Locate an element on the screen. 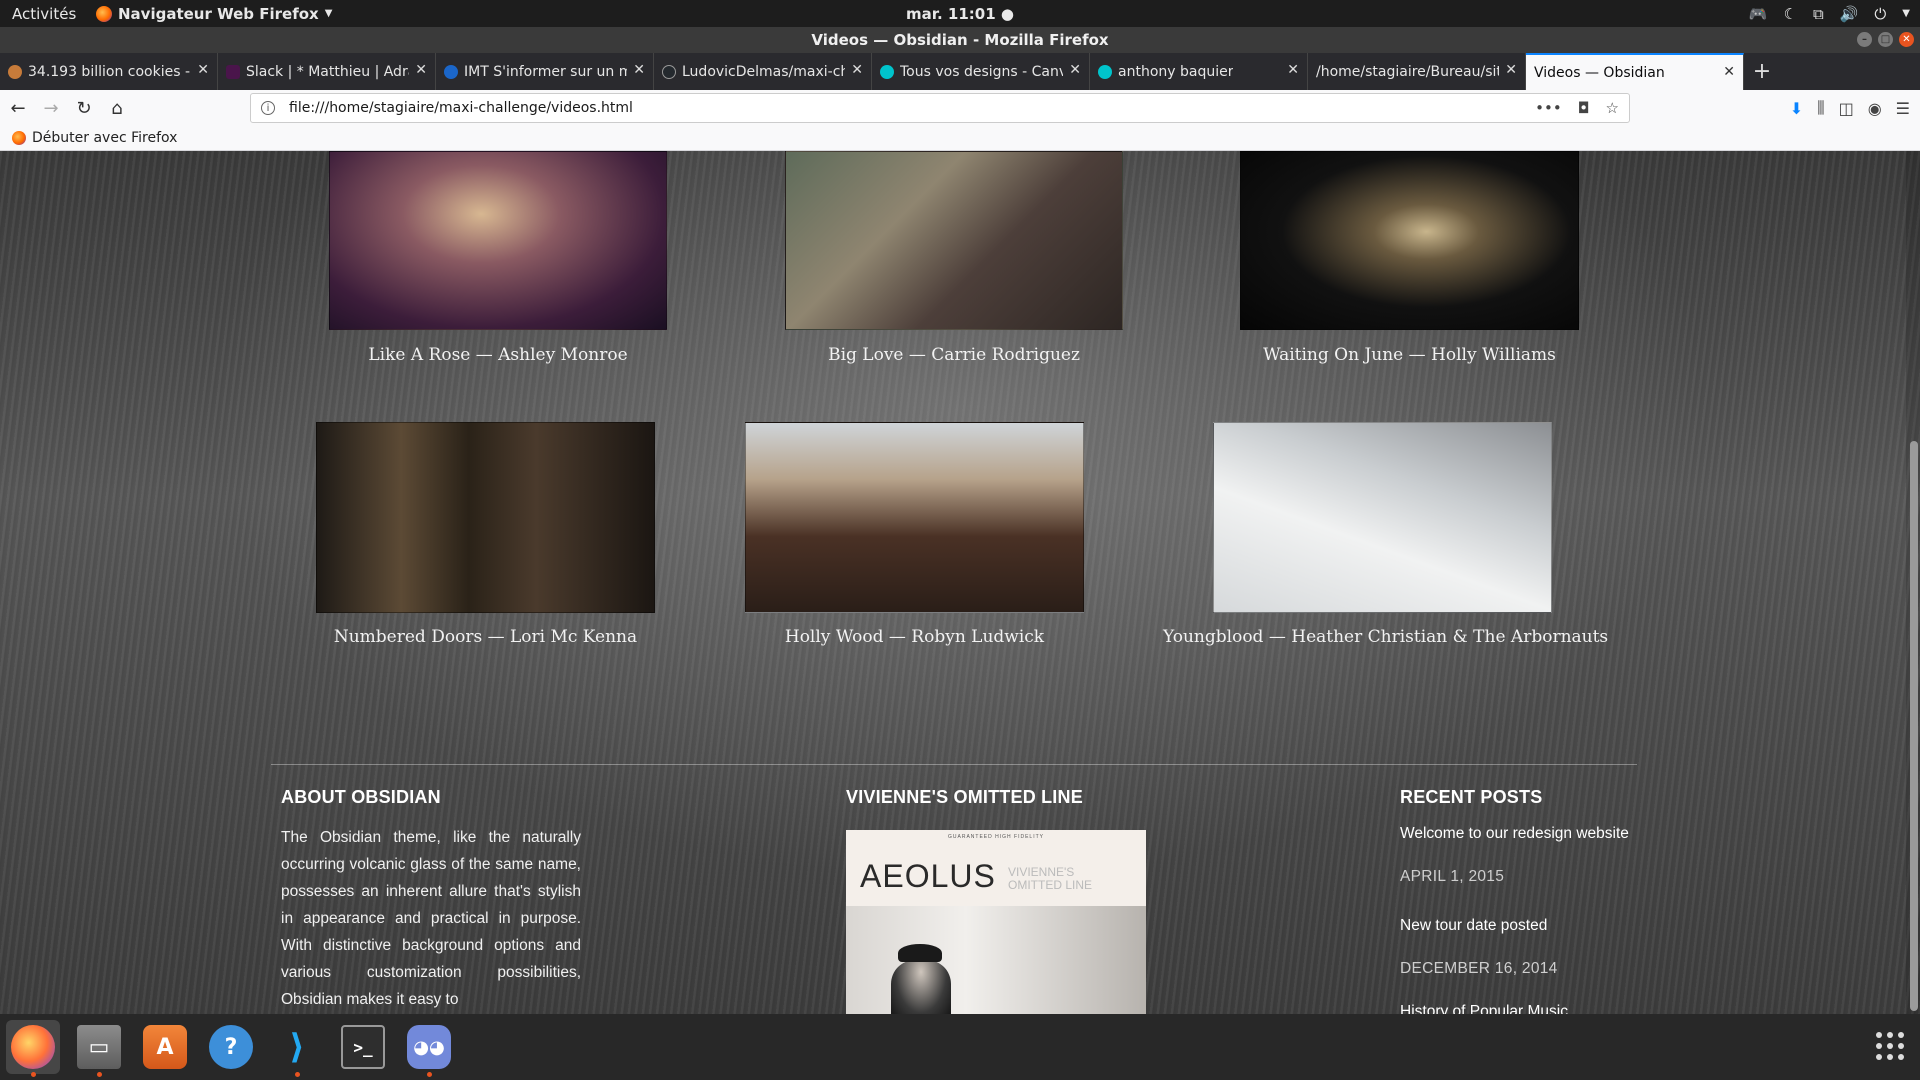 This screenshot has height=1080, width=1920. dock-discord: ◕◕ is located at coordinates (429, 1048).